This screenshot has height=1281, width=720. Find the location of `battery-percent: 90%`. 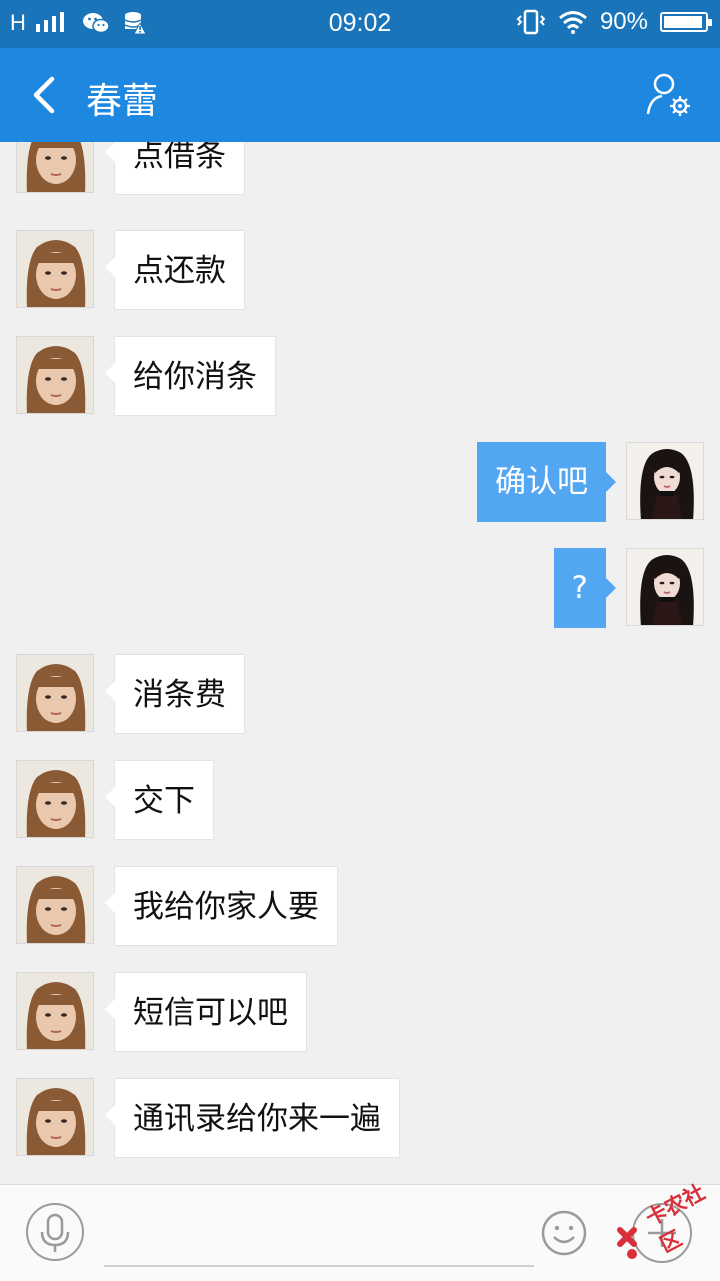

battery-percent: 90% is located at coordinates (623, 21).